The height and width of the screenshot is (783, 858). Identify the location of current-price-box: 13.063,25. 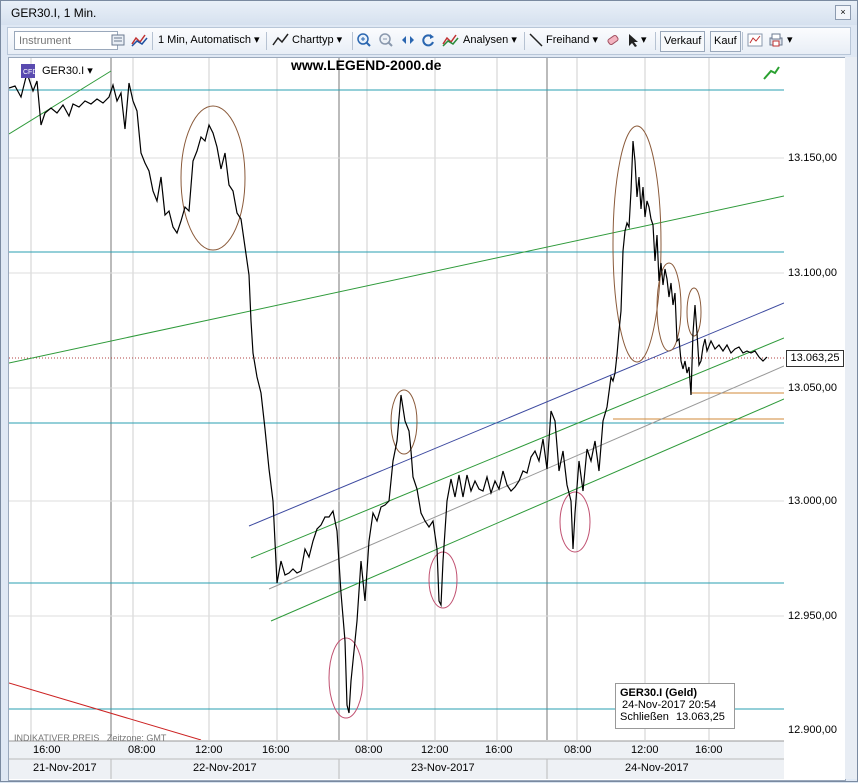
(815, 358).